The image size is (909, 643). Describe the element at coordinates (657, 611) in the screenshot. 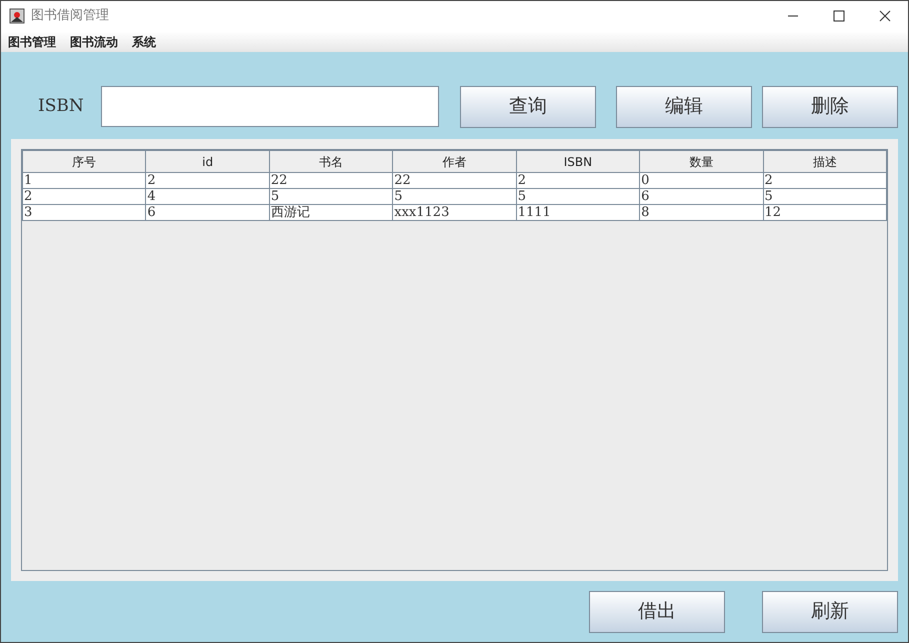

I see `action-button: 借出` at that location.